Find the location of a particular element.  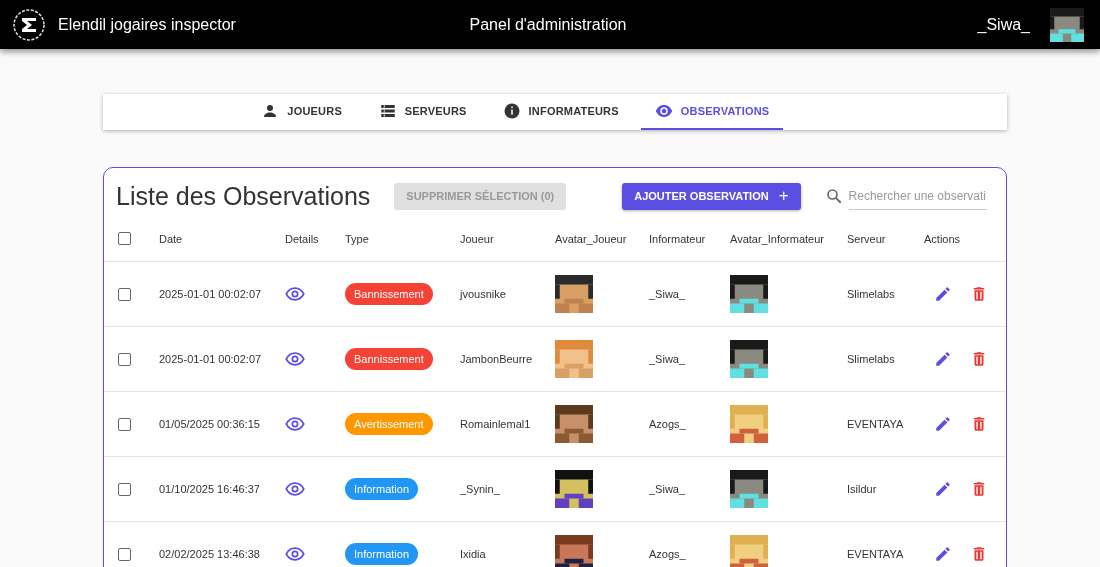

column-header: Informateur is located at coordinates (677, 238).